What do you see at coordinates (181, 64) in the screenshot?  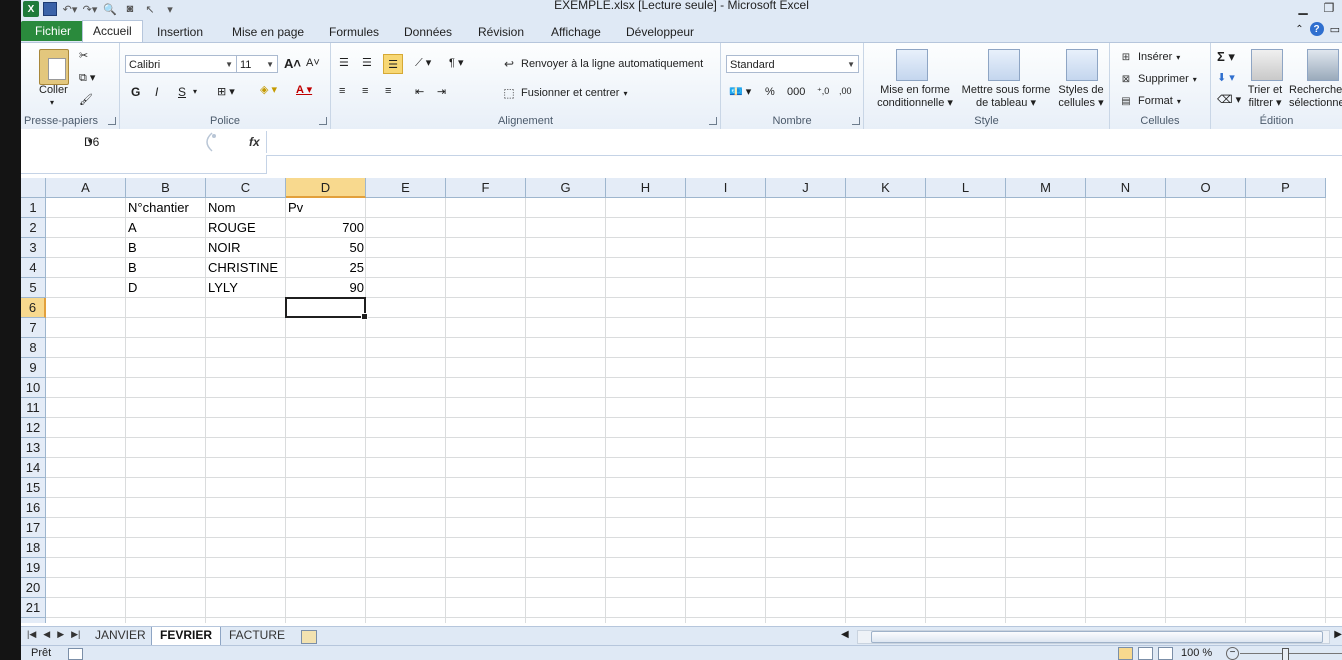 I see `font-name-combo: Calibri ▼` at bounding box center [181, 64].